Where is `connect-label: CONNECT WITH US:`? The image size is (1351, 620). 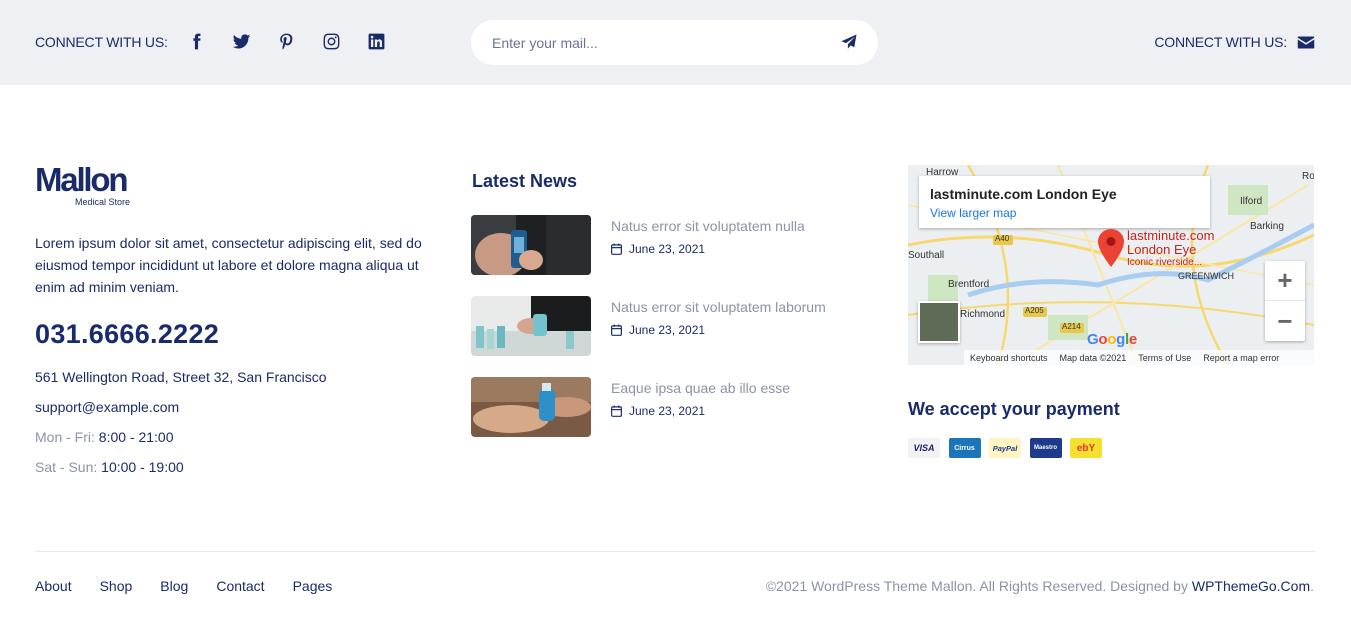
connect-label: CONNECT WITH US: is located at coordinates (101, 42).